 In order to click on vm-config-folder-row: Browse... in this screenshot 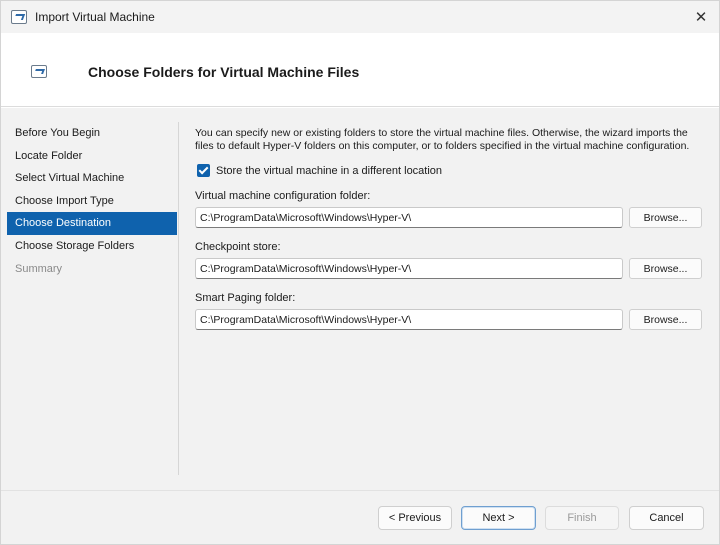, I will do `click(450, 217)`.